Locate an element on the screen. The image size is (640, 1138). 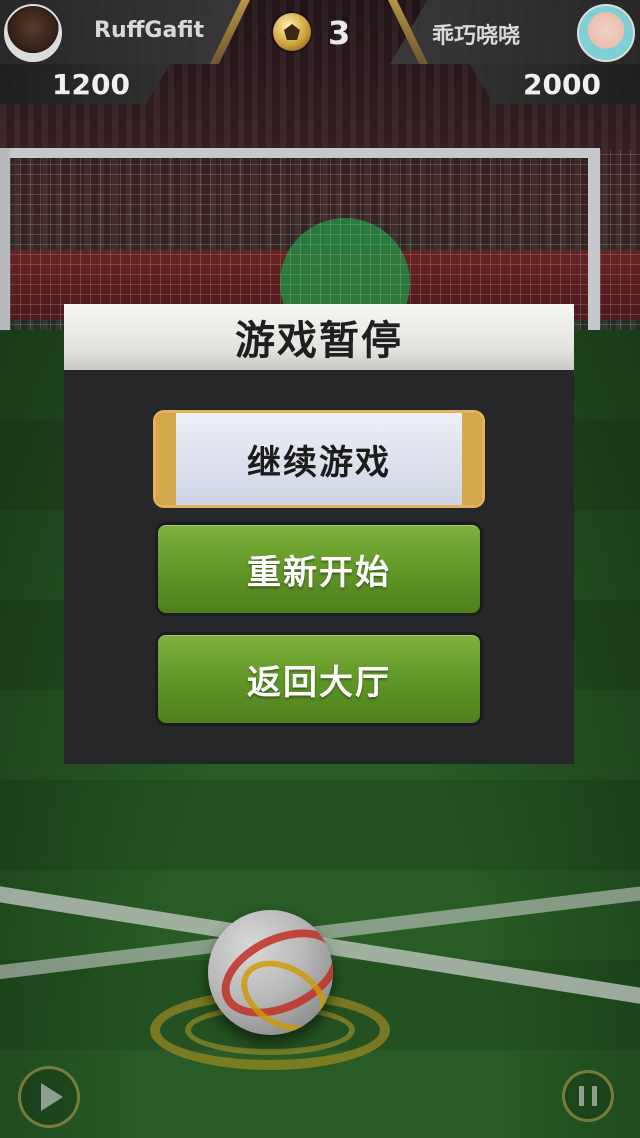
restart-button: 重新开始 is located at coordinates (319, 569).